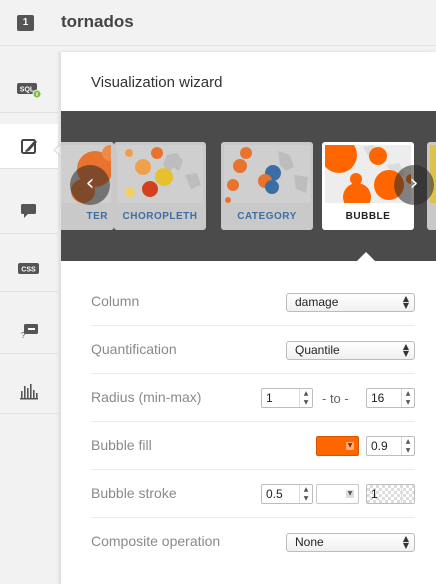  I want to click on carousel-card-label: CHOROPLETH, so click(160, 216).